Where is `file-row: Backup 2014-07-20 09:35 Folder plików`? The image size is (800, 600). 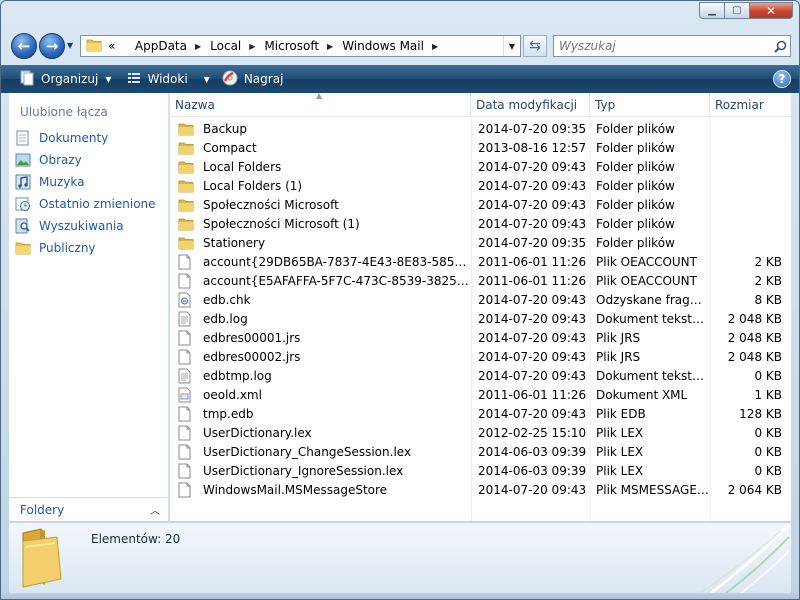
file-row: Backup 2014-07-20 09:35 Folder plików is located at coordinates (480, 128).